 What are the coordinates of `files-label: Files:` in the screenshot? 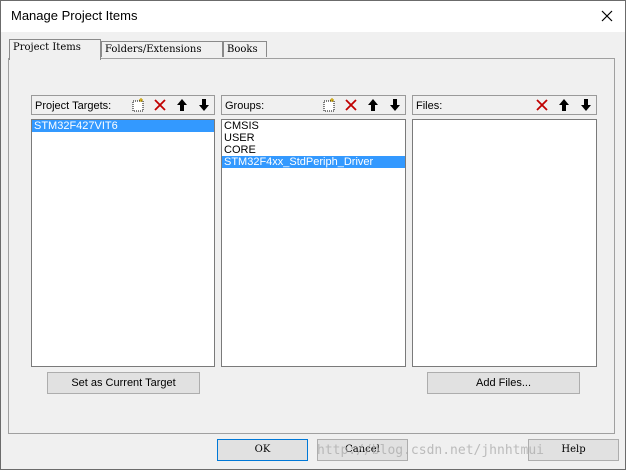 It's located at (429, 106).